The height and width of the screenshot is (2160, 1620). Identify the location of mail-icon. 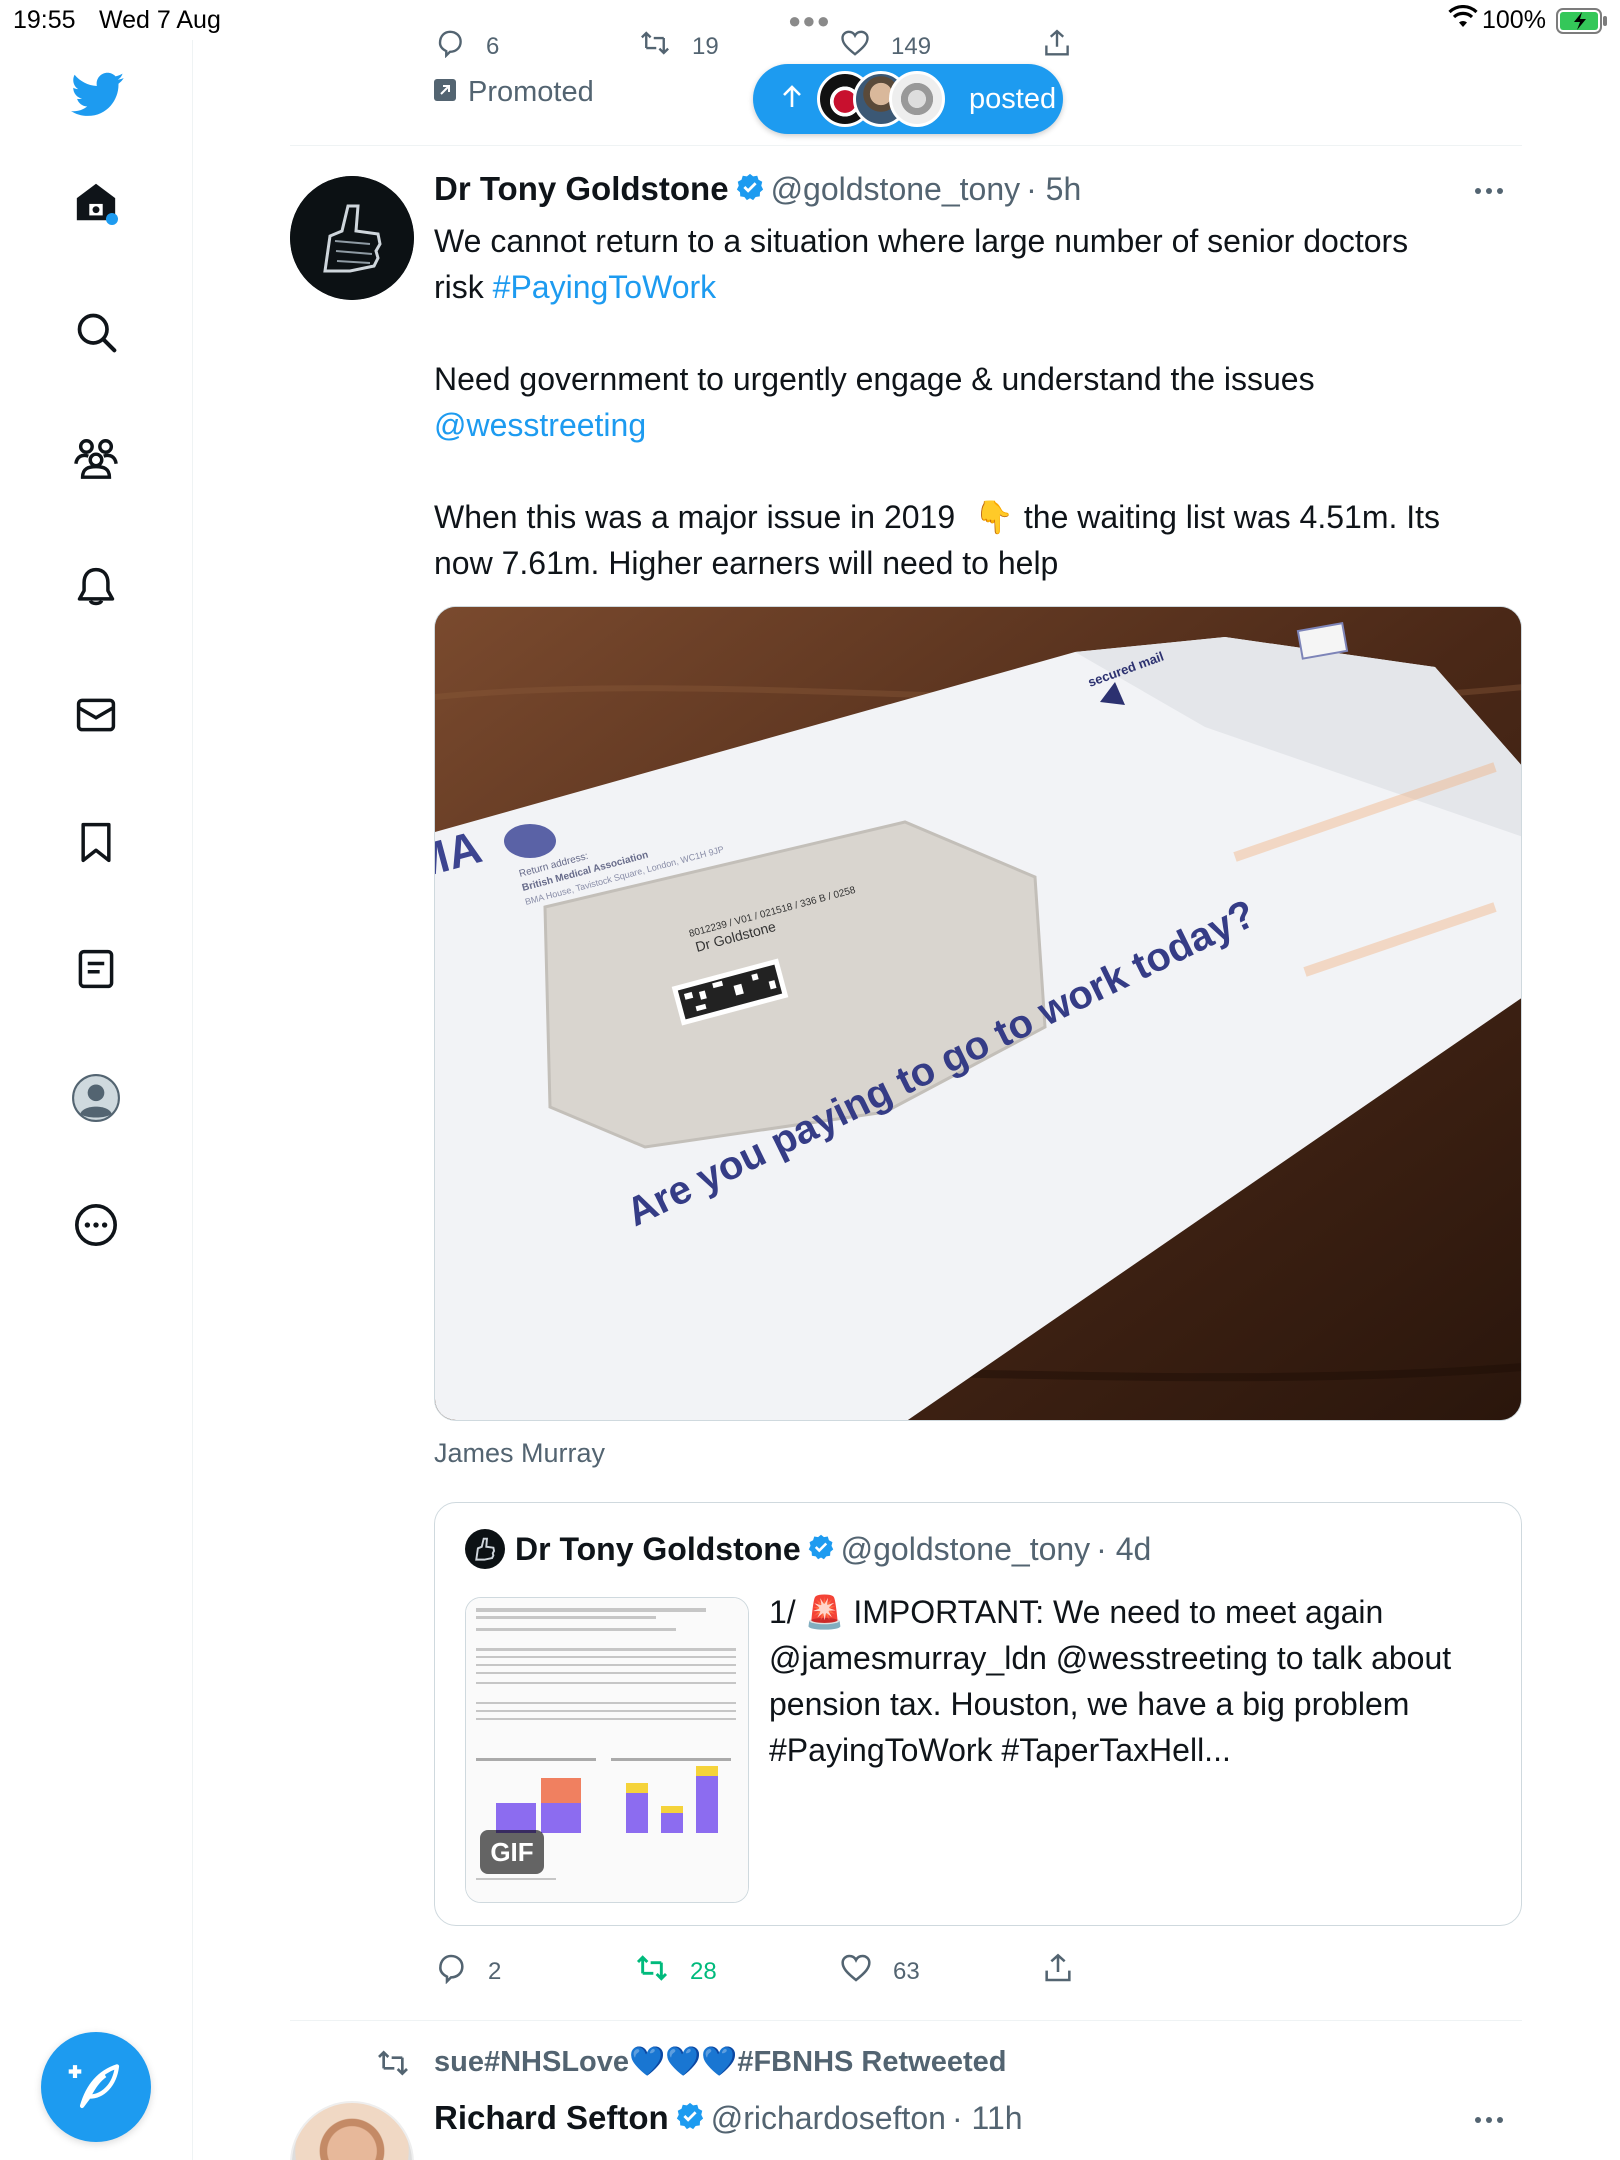
(96, 717).